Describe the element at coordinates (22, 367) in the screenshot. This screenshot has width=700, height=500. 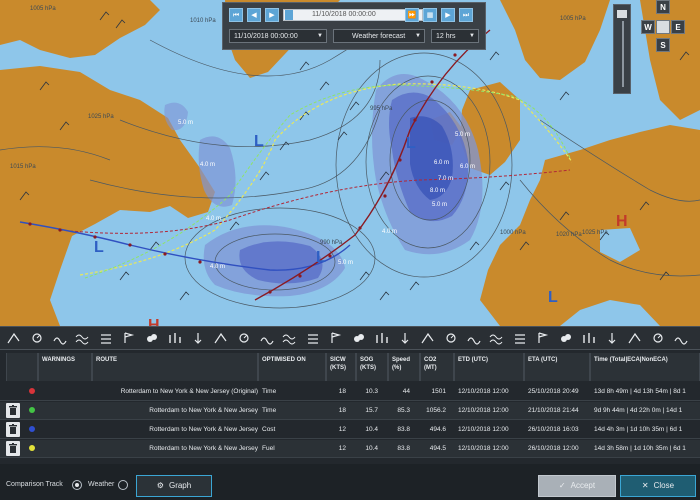
I see `header-select` at that location.